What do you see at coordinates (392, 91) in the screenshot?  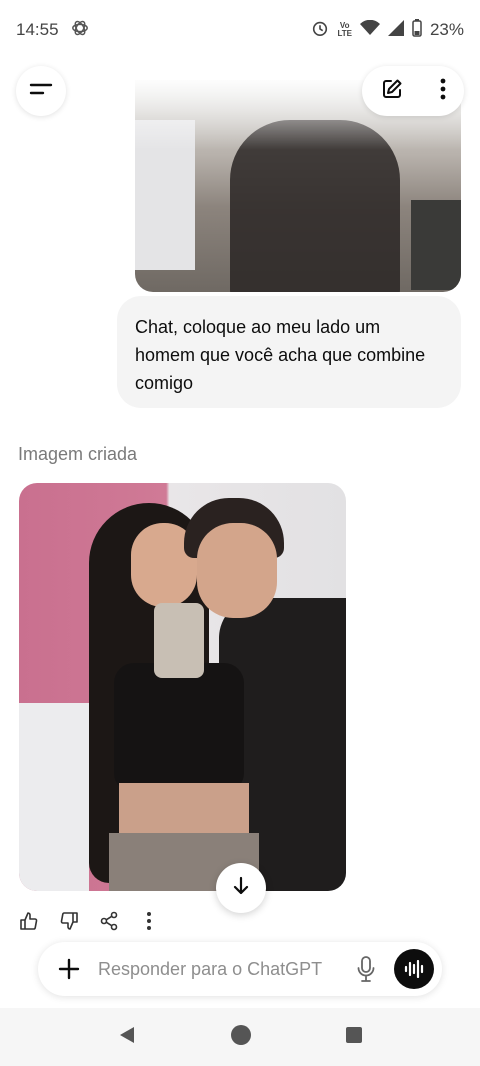 I see `new-chat-icon` at bounding box center [392, 91].